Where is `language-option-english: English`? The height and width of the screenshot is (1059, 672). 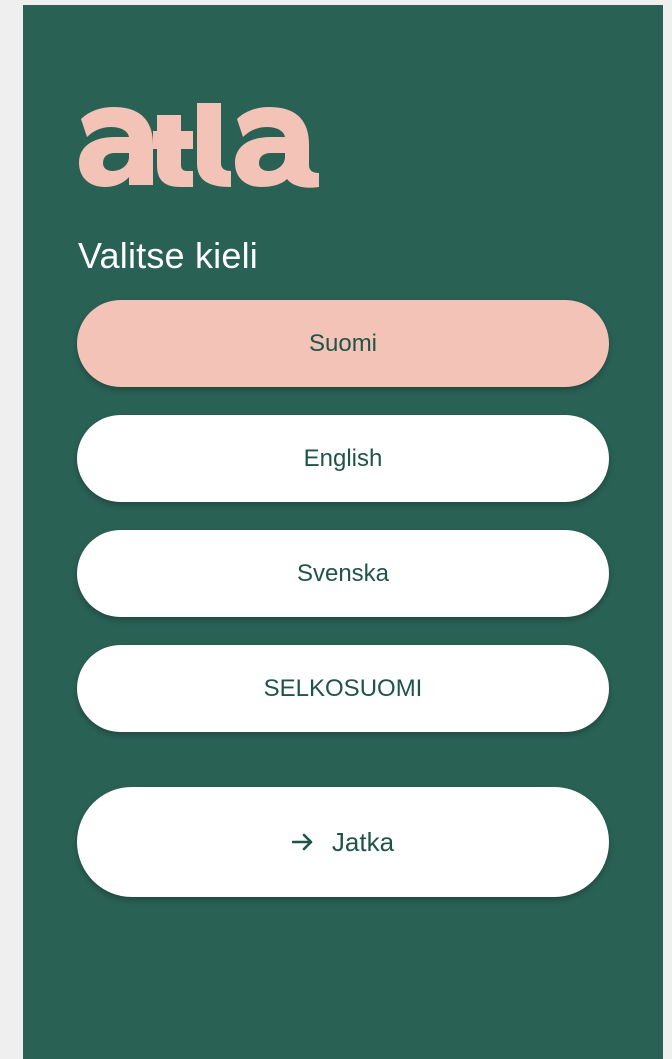
language-option-english: English is located at coordinates (343, 458).